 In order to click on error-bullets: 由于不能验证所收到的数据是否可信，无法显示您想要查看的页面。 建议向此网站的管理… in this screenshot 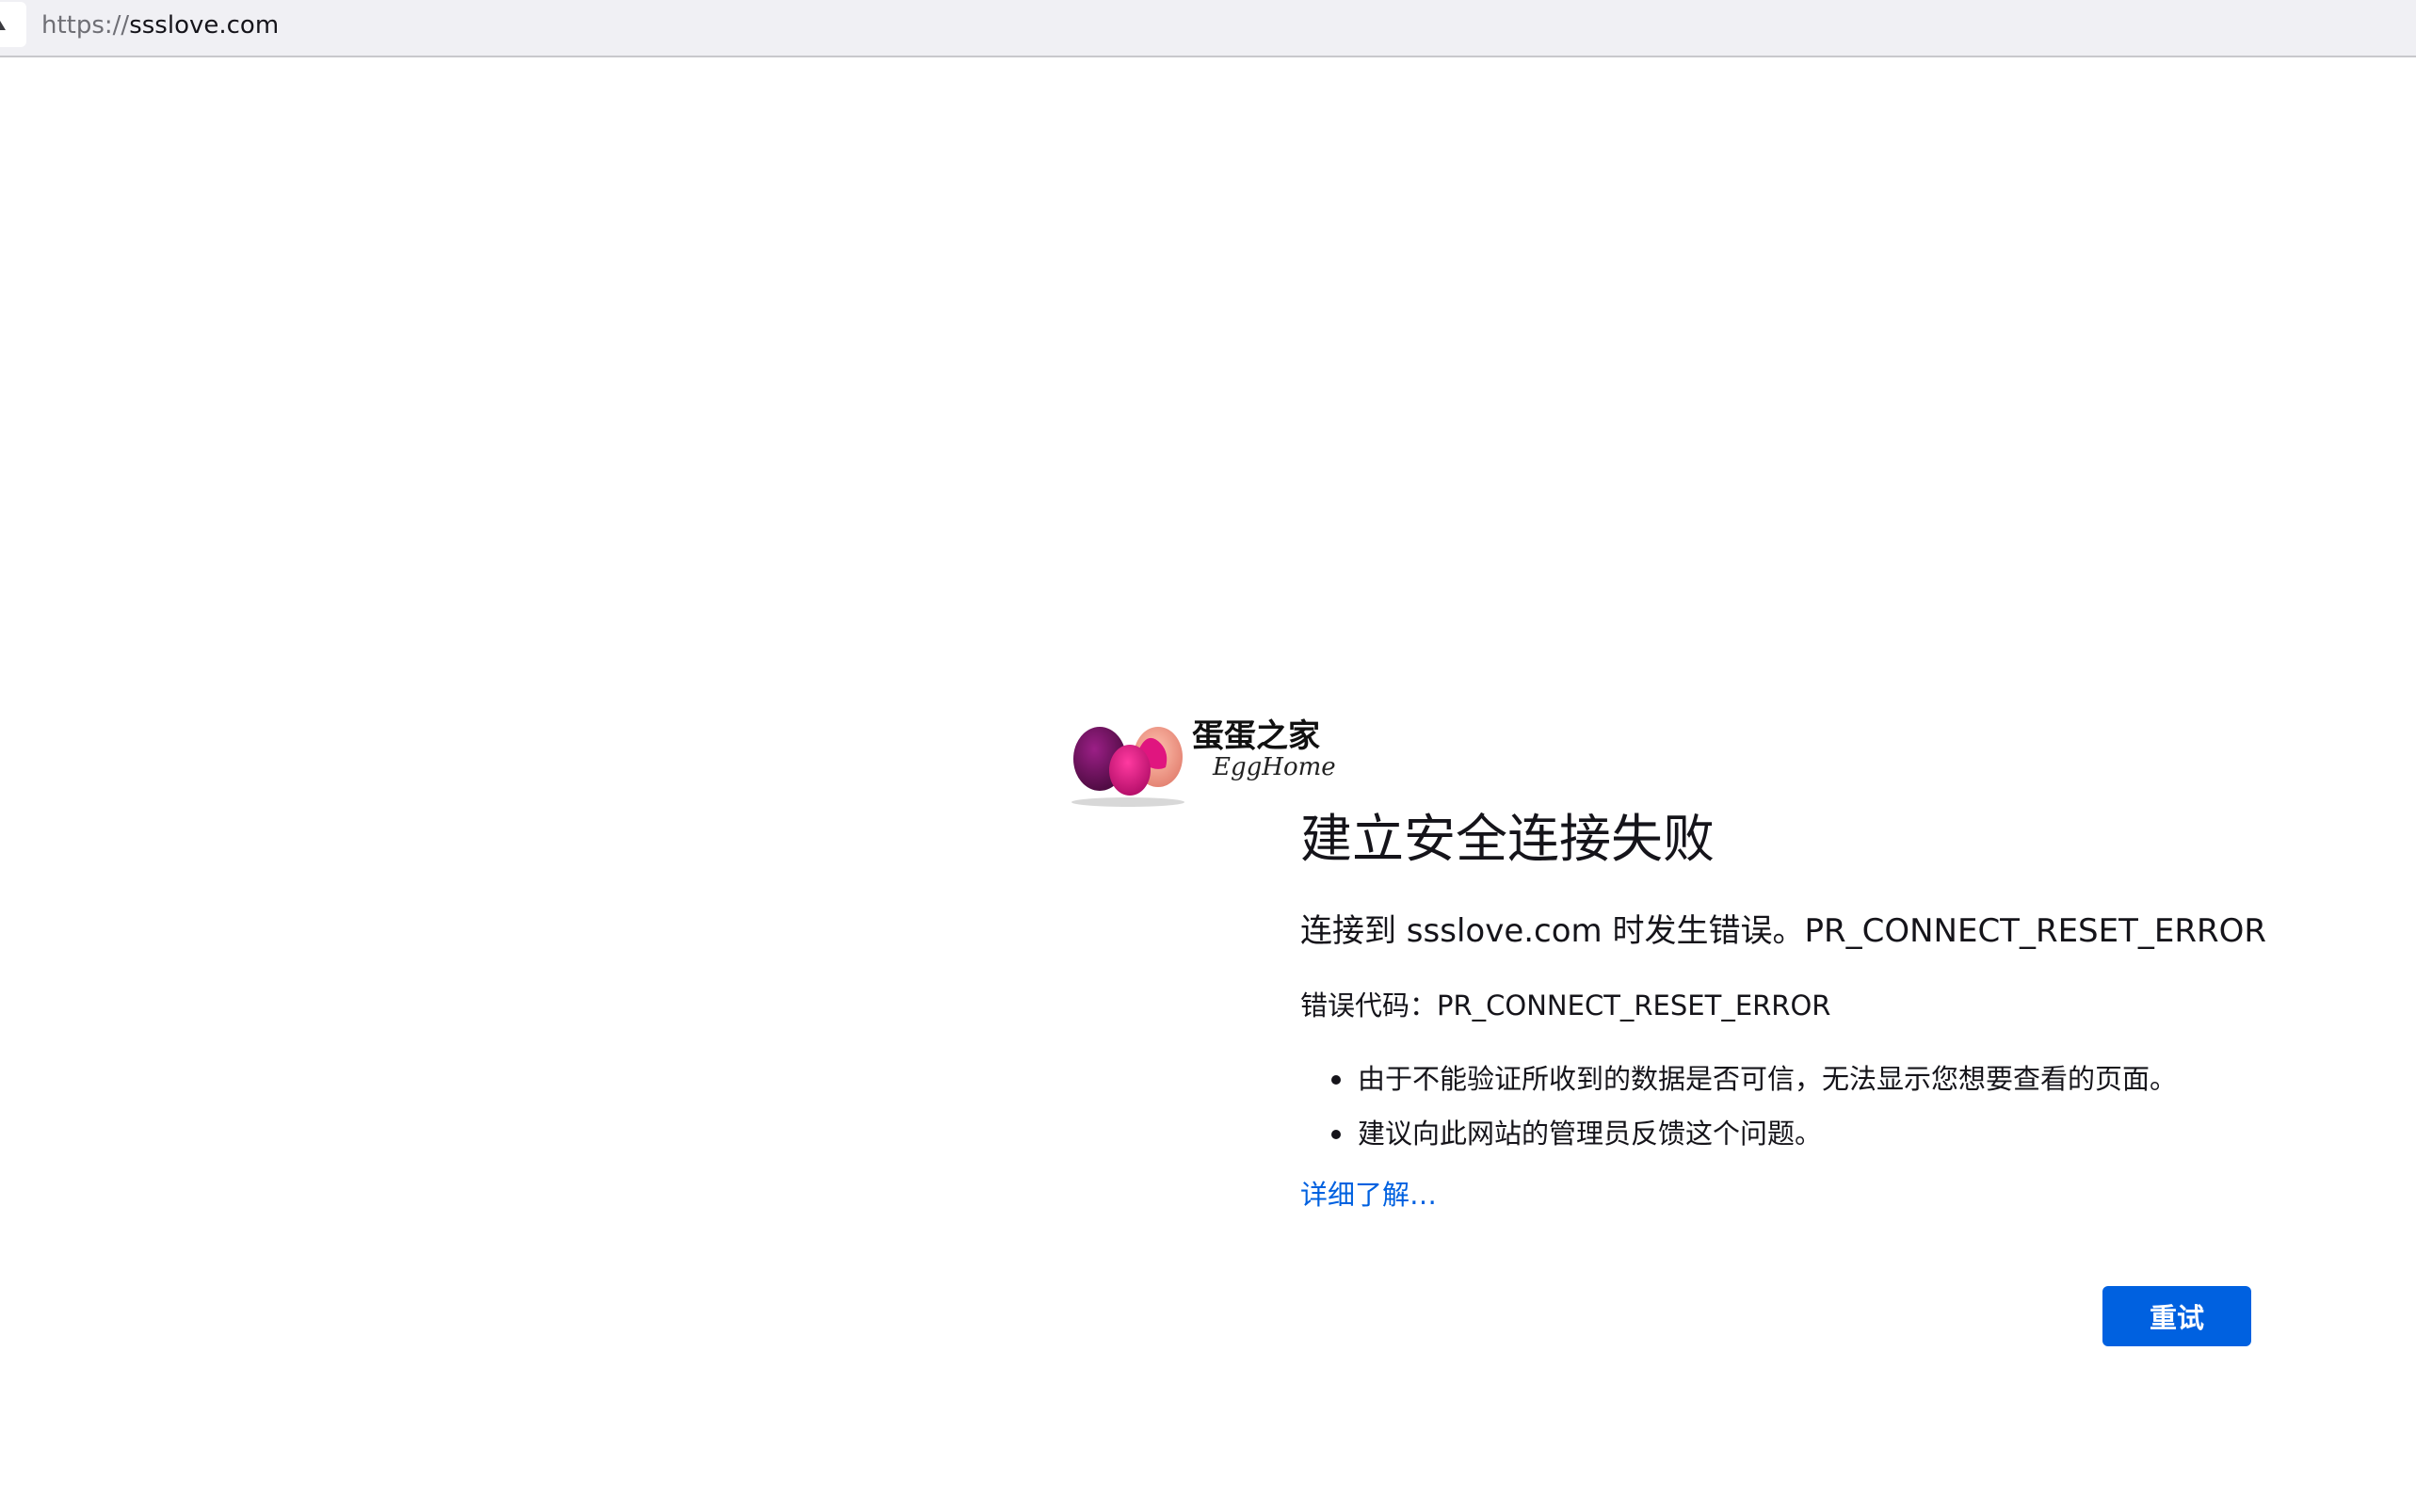, I will do `click(1739, 1106)`.